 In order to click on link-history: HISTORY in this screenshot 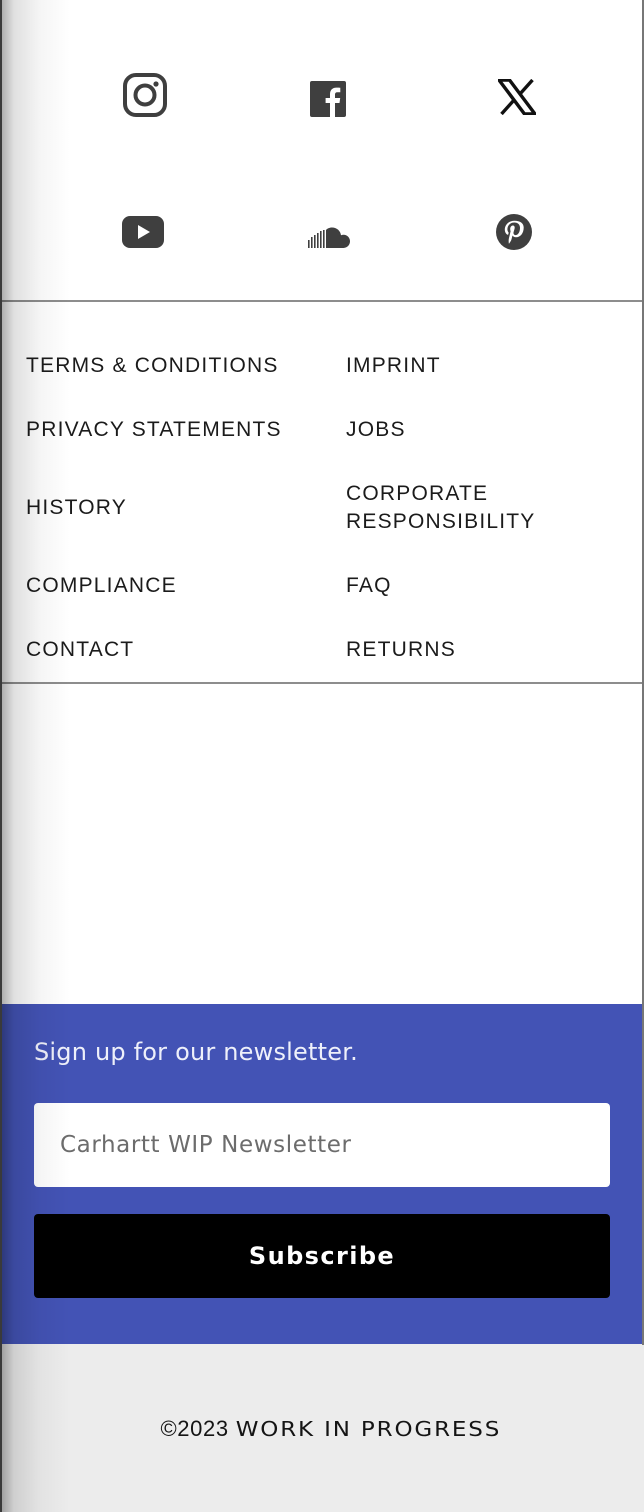, I will do `click(76, 508)`.